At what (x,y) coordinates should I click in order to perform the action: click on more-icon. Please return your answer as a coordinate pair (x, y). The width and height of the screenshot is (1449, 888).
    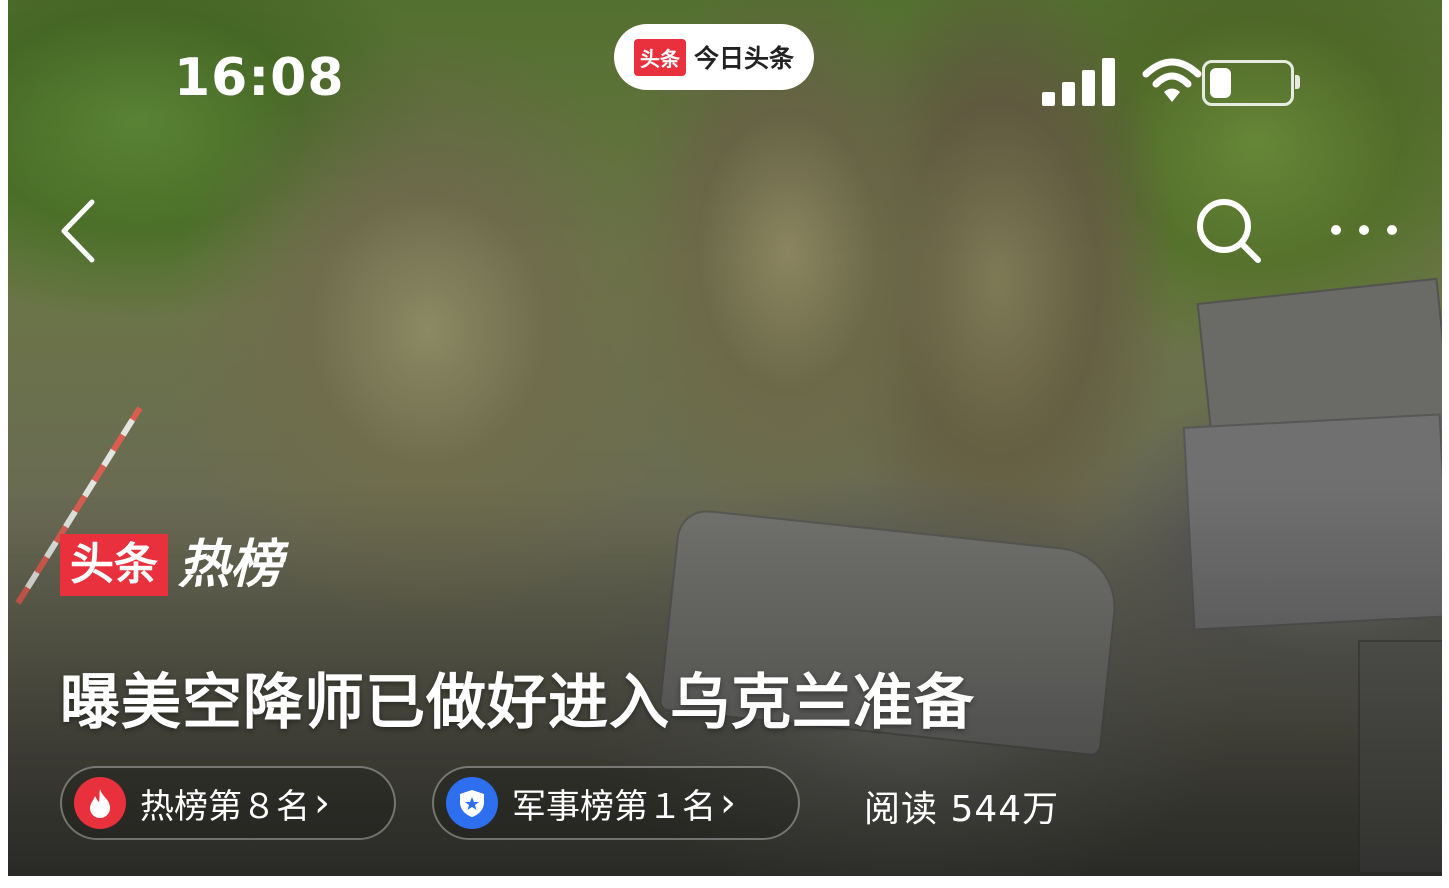
    Looking at the image, I should click on (1364, 230).